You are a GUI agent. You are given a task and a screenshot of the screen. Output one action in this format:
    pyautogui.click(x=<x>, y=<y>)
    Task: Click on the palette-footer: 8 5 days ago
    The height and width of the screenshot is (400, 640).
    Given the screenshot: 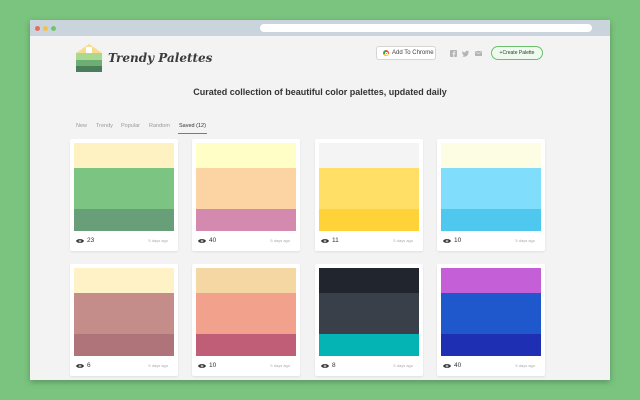 What is the action you would take?
    pyautogui.click(x=369, y=366)
    